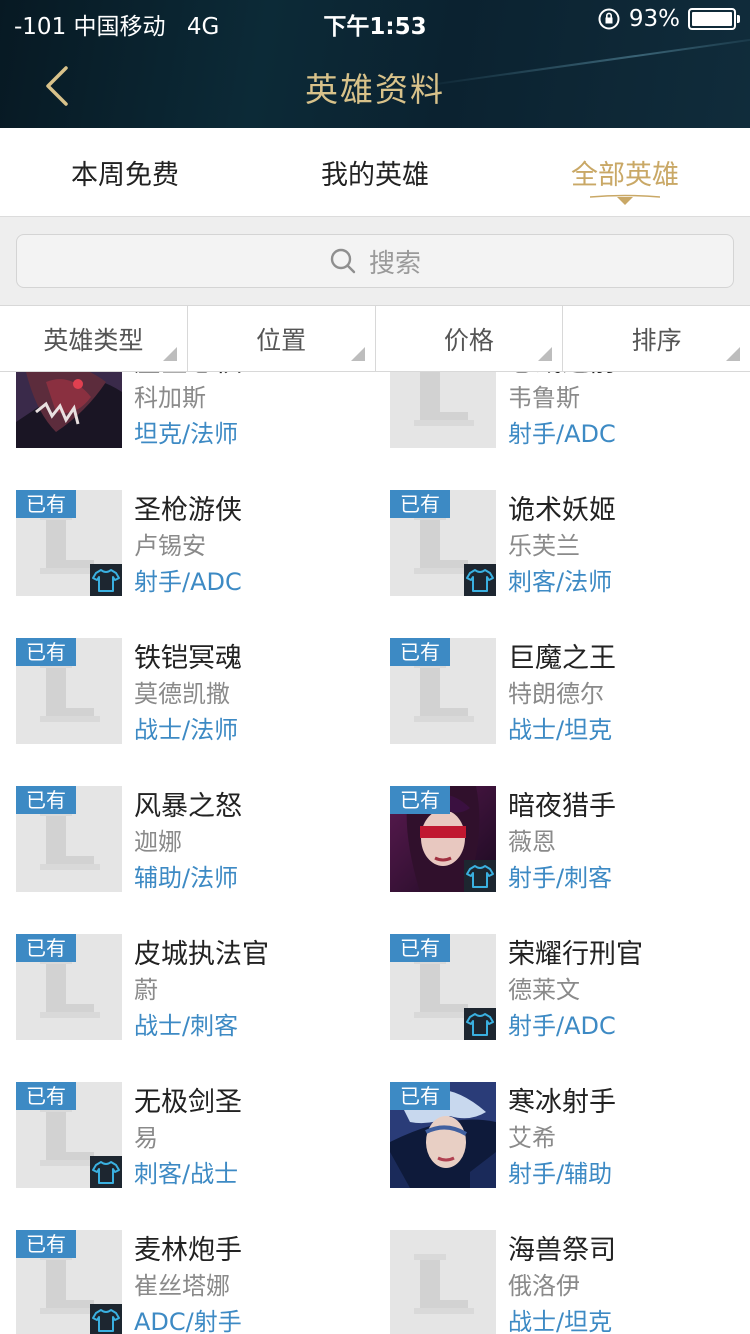 The height and width of the screenshot is (1334, 750). What do you see at coordinates (532, 1138) in the screenshot?
I see `hero-name: 艾希` at bounding box center [532, 1138].